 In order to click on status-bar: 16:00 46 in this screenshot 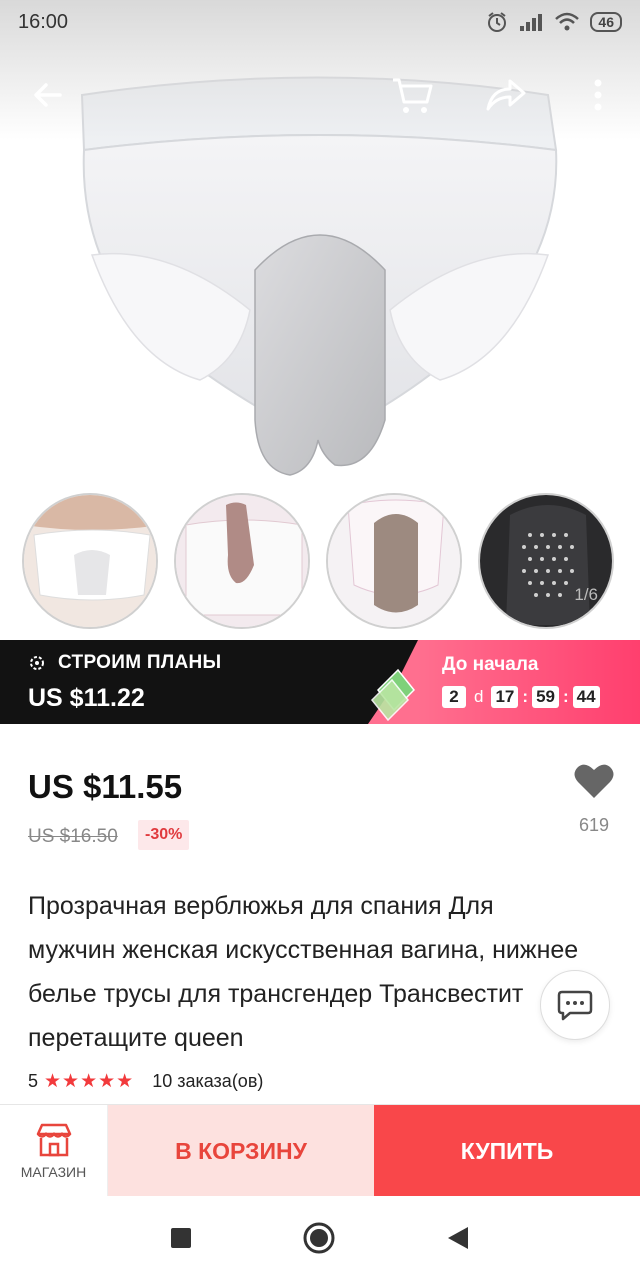, I will do `click(320, 22)`.